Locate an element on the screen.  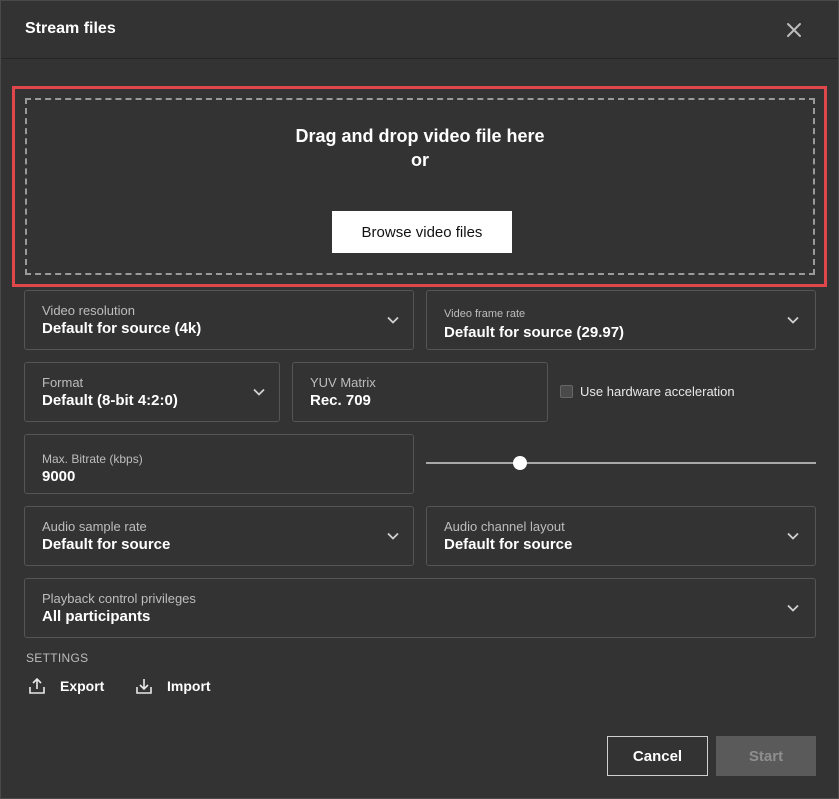
dialog-title: Stream files is located at coordinates (70, 28).